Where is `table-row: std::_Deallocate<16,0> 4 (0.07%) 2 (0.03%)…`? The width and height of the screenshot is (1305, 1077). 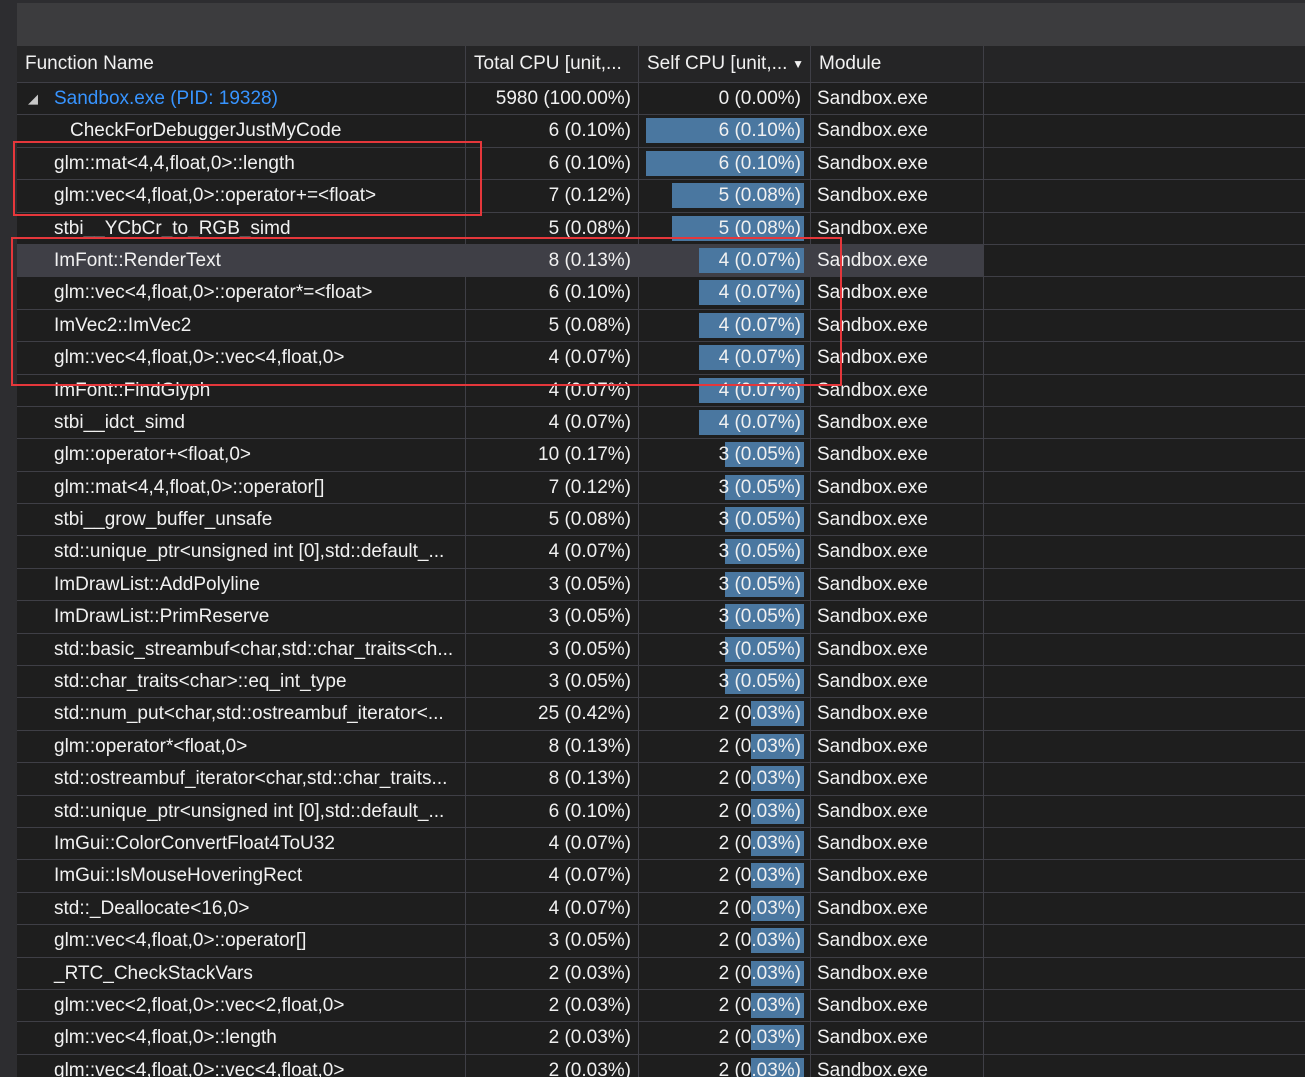 table-row: std::_Deallocate<16,0> 4 (0.07%) 2 (0.03%)… is located at coordinates (661, 909).